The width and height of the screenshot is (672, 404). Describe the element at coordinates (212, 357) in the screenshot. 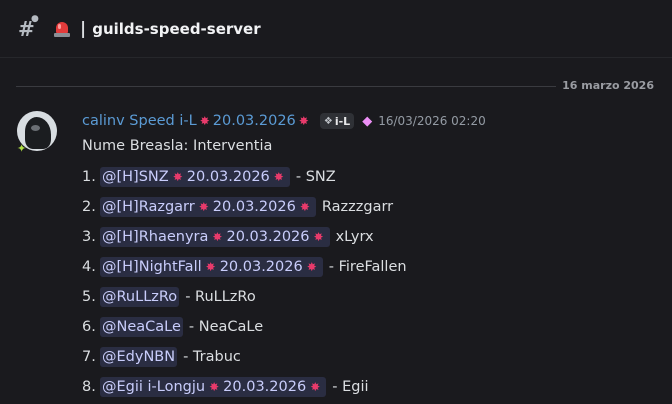

I see `list-item-suffix: - Trabuc` at that location.